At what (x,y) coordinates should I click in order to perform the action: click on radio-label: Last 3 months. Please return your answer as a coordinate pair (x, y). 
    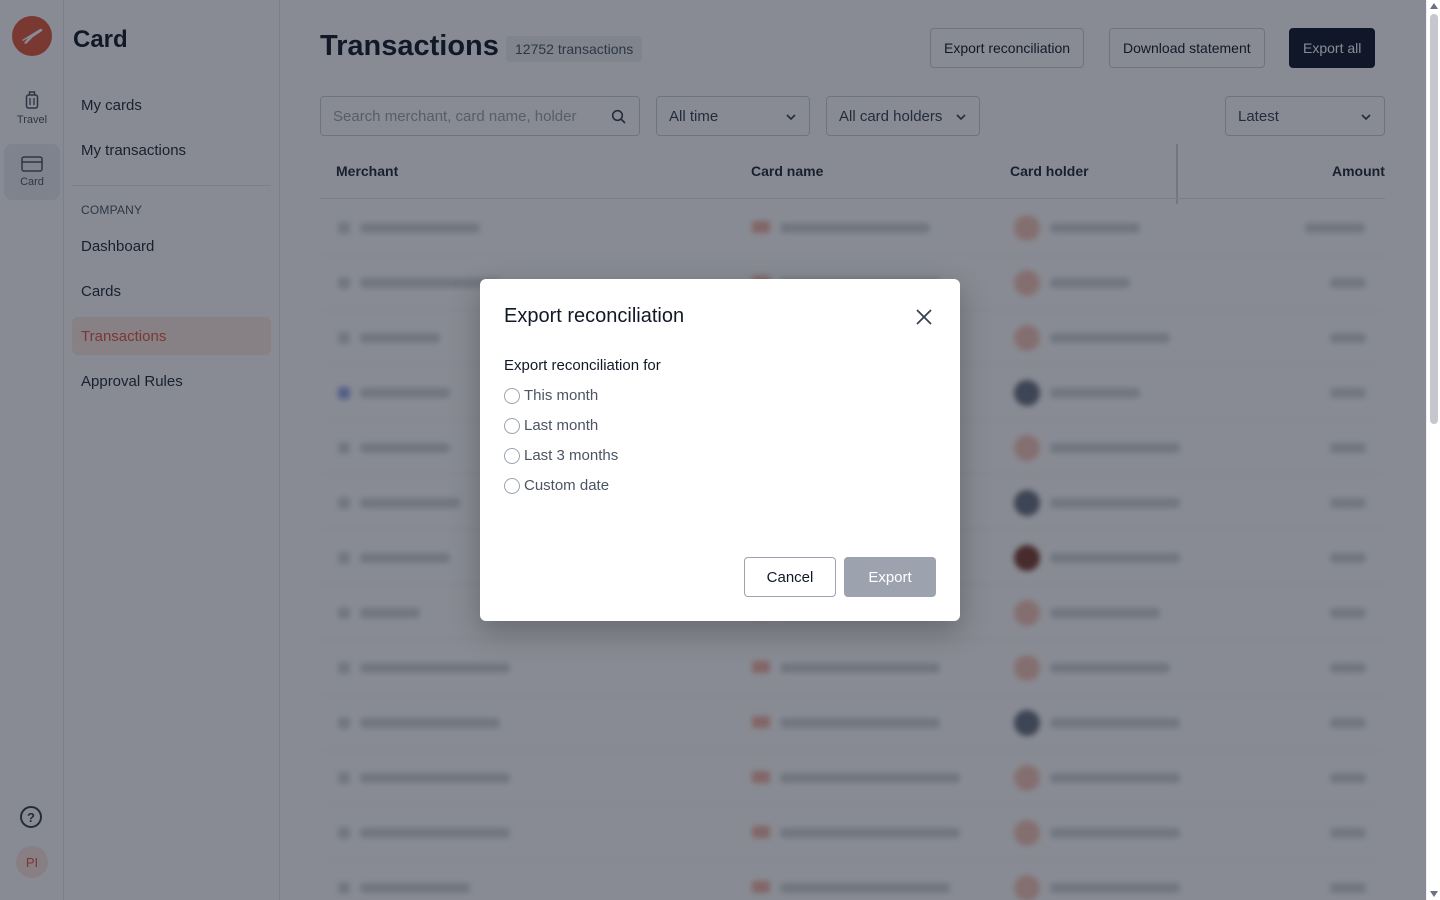
    Looking at the image, I should click on (571, 455).